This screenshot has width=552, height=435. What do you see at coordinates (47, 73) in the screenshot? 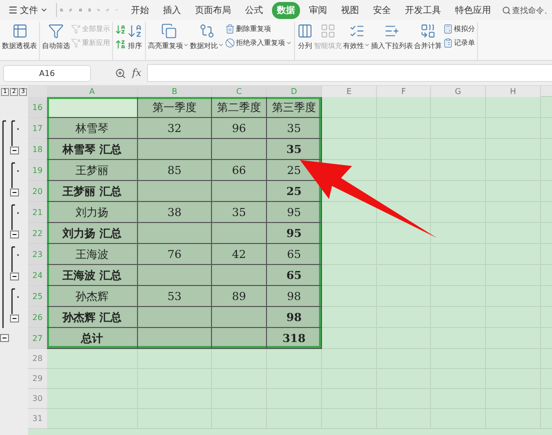
I see `name-box: A16` at bounding box center [47, 73].